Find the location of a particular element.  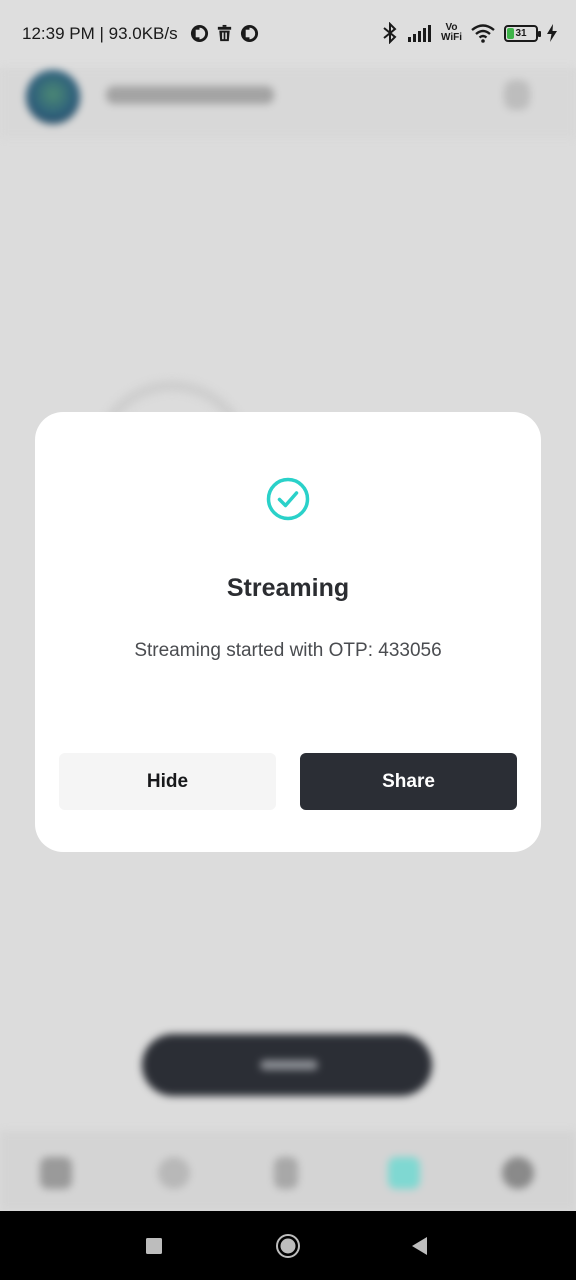

share-button: Share is located at coordinates (408, 781).